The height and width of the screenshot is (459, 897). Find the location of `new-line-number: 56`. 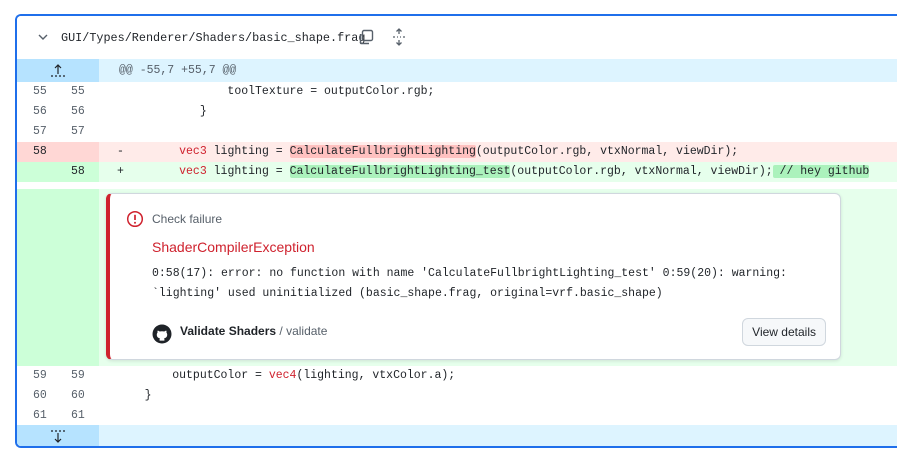

new-line-number: 56 is located at coordinates (83, 111).